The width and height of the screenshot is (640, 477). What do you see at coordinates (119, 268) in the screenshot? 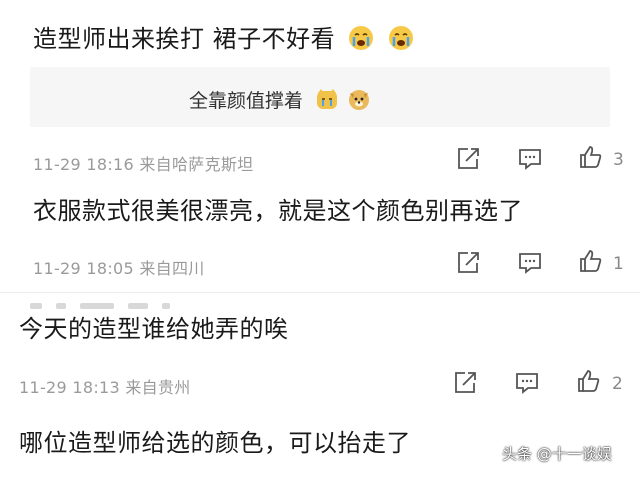
I see `comment-2-meta: 11-29 18:05 来自四川` at bounding box center [119, 268].